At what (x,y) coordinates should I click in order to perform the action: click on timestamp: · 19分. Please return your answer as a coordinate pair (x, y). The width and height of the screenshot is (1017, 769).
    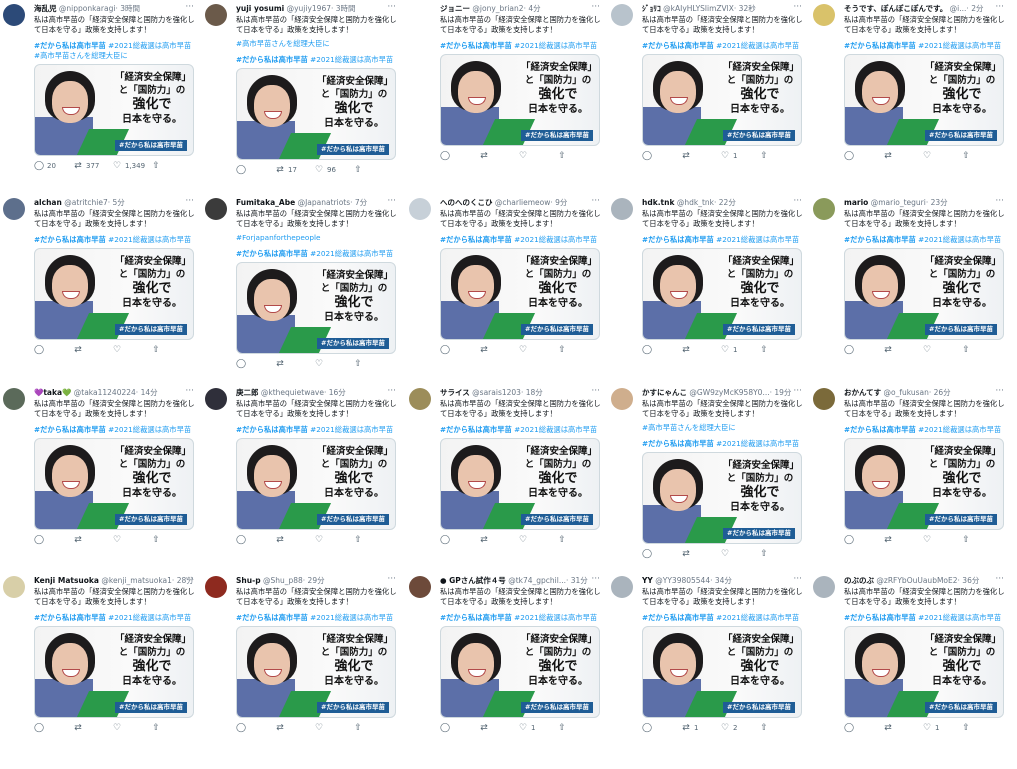
    Looking at the image, I should click on (781, 392).